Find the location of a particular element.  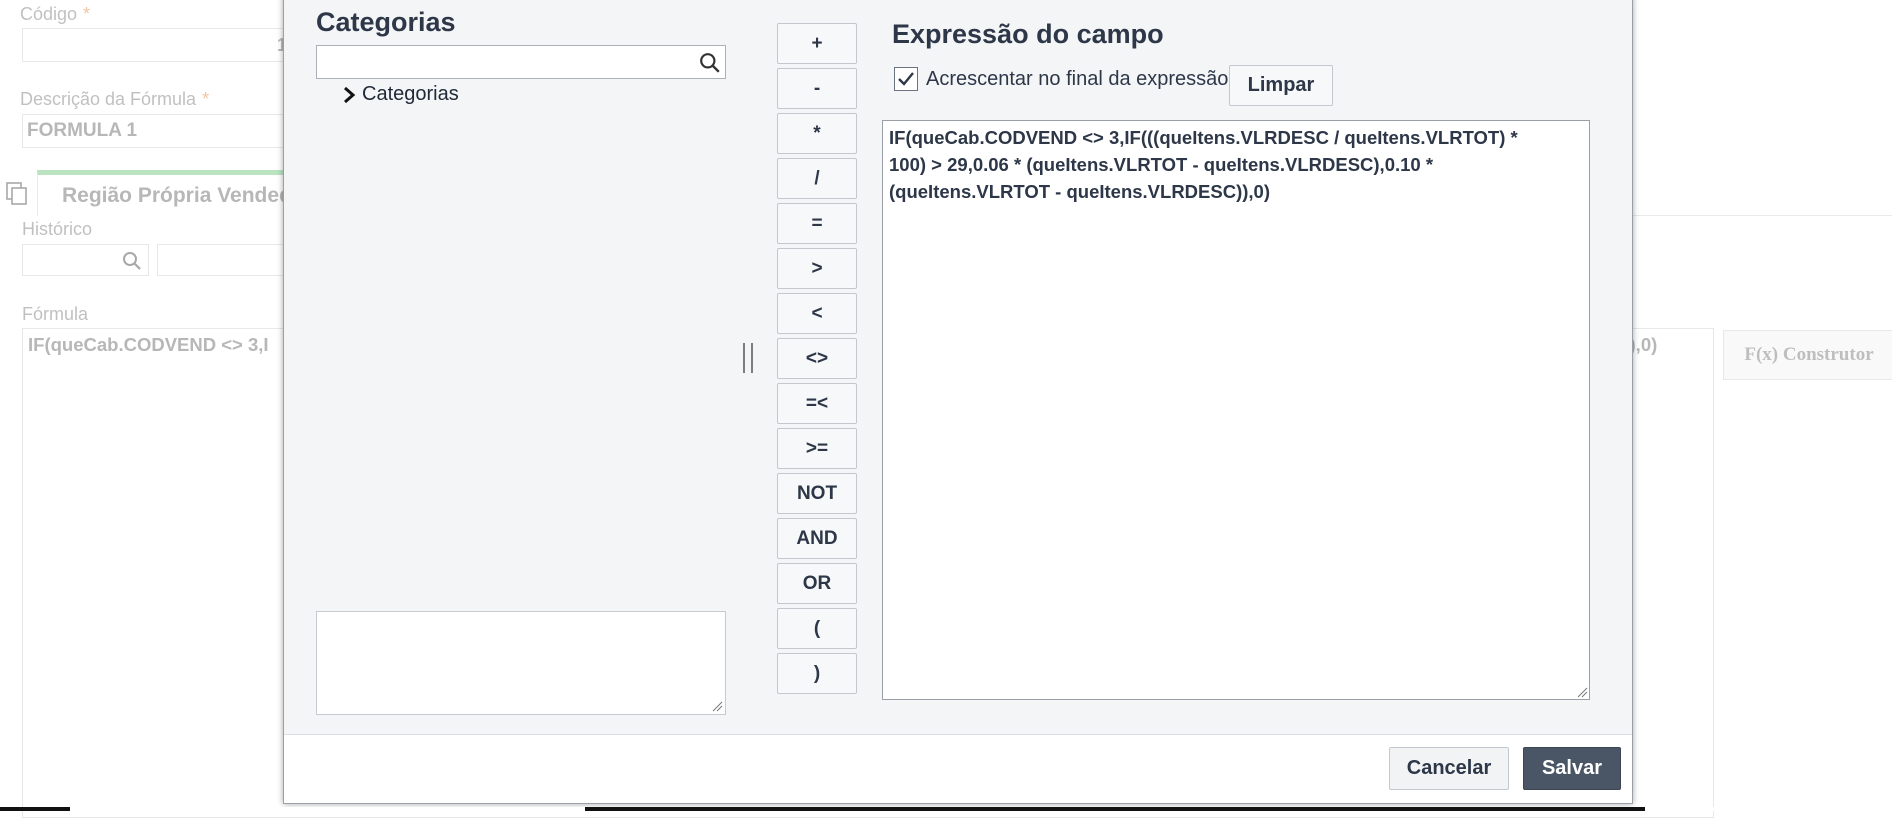

descricao-value: FORMULA 1 is located at coordinates (82, 130).